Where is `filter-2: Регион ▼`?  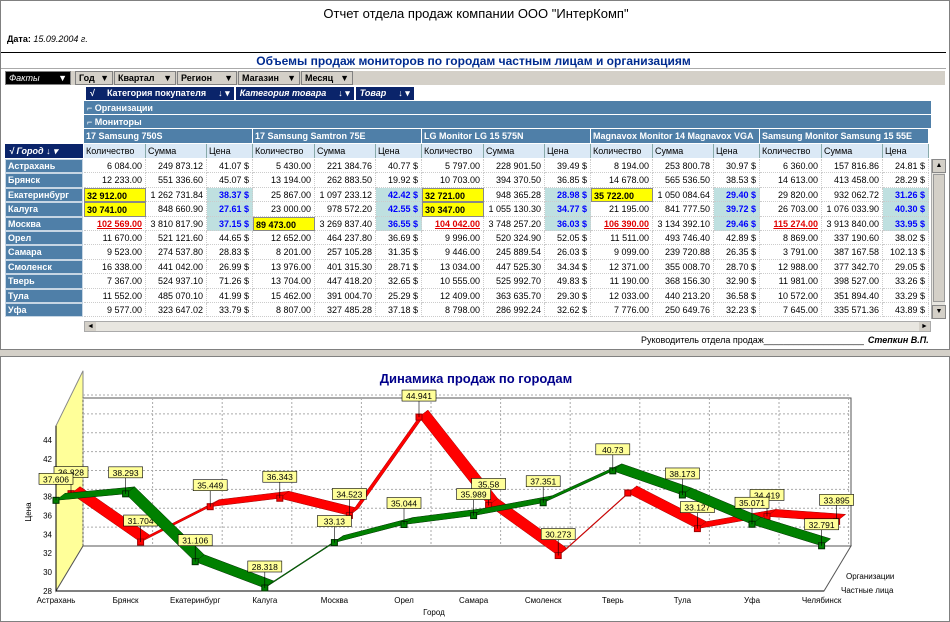 filter-2: Регион ▼ is located at coordinates (207, 78).